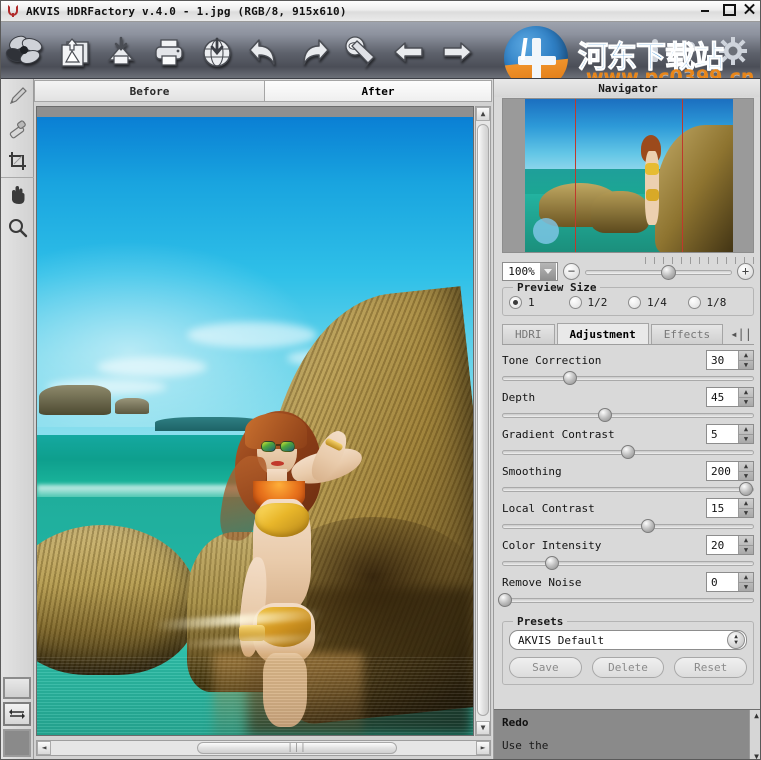  Describe the element at coordinates (25, 52) in the screenshot. I see `toolbar-button-app-logo` at that location.